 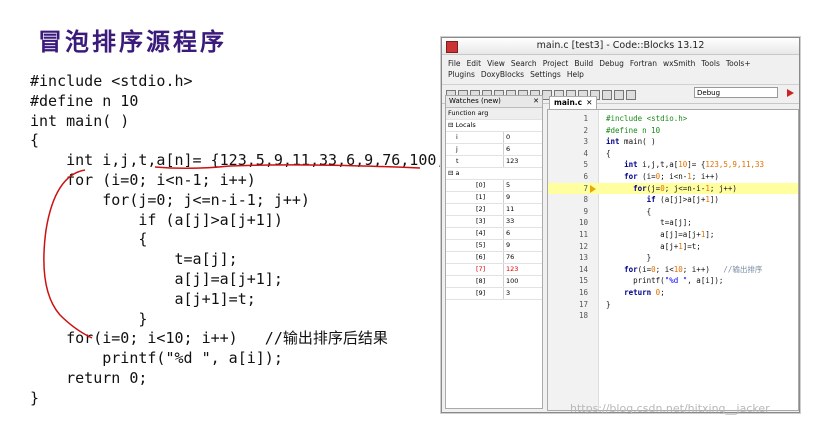 I want to click on editor-line: 8 if (a[j]>a[j+1]), so click(x=673, y=199).